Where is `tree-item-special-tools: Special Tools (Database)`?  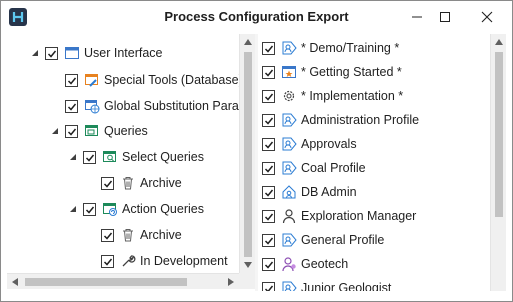
tree-item-special-tools: Special Tools (Database) is located at coordinates (152, 80).